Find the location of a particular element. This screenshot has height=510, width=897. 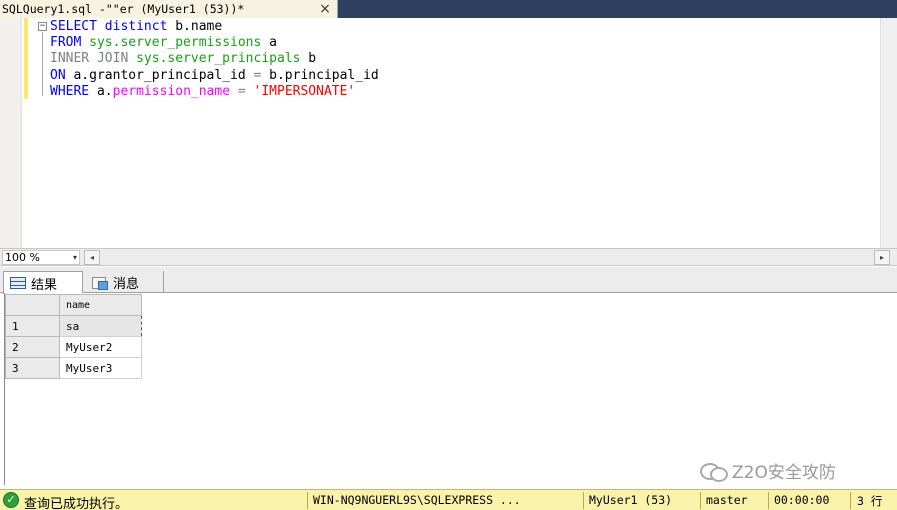

wechat-icon is located at coordinates (714, 471).